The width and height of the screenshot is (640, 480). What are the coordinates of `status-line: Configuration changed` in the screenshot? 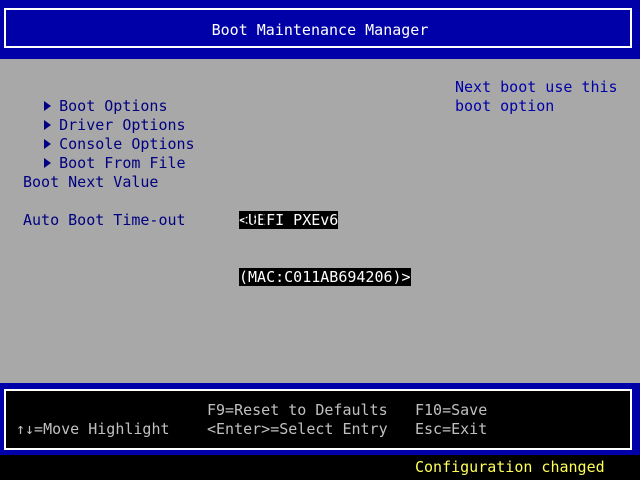 It's located at (320, 467).